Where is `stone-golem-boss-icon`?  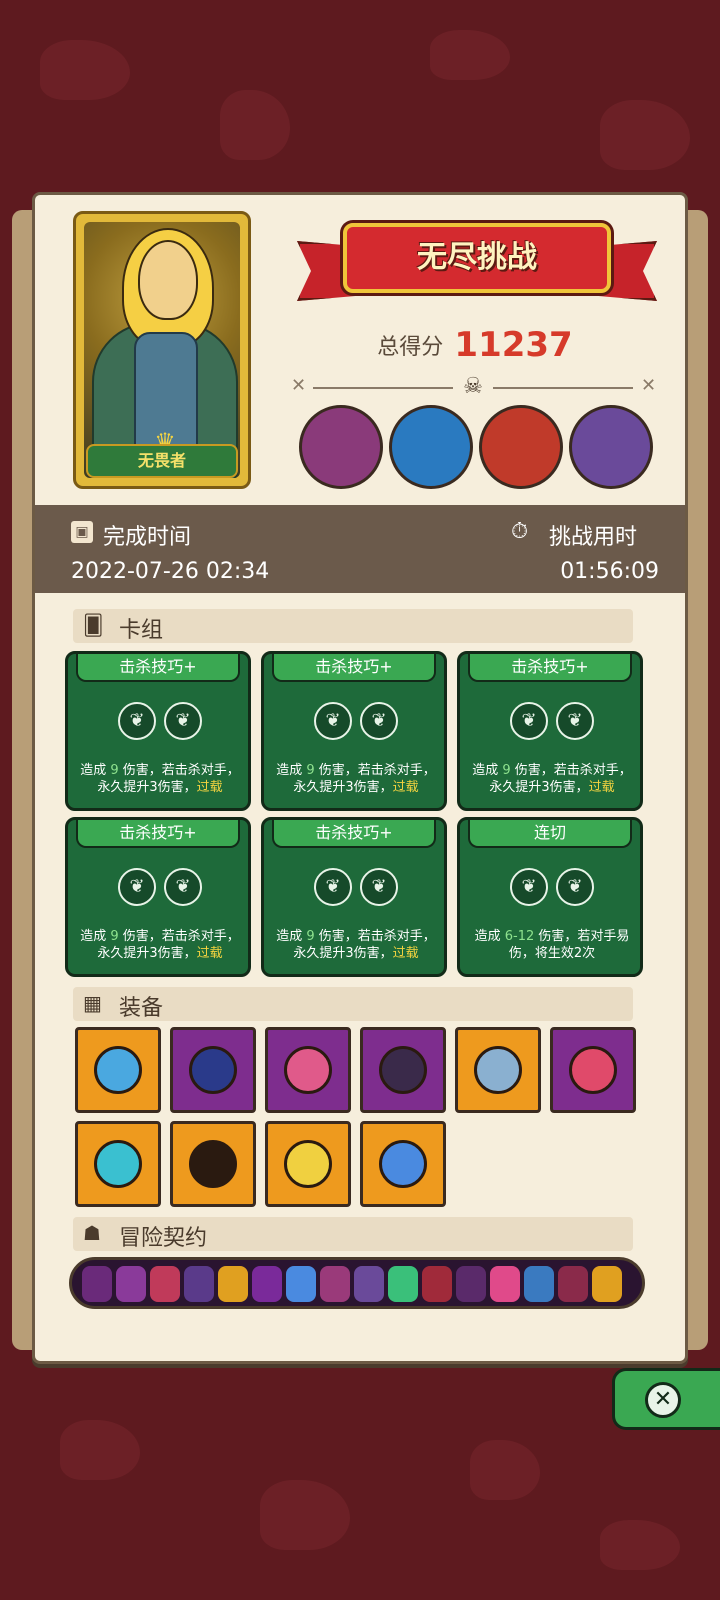
stone-golem-boss-icon is located at coordinates (341, 447).